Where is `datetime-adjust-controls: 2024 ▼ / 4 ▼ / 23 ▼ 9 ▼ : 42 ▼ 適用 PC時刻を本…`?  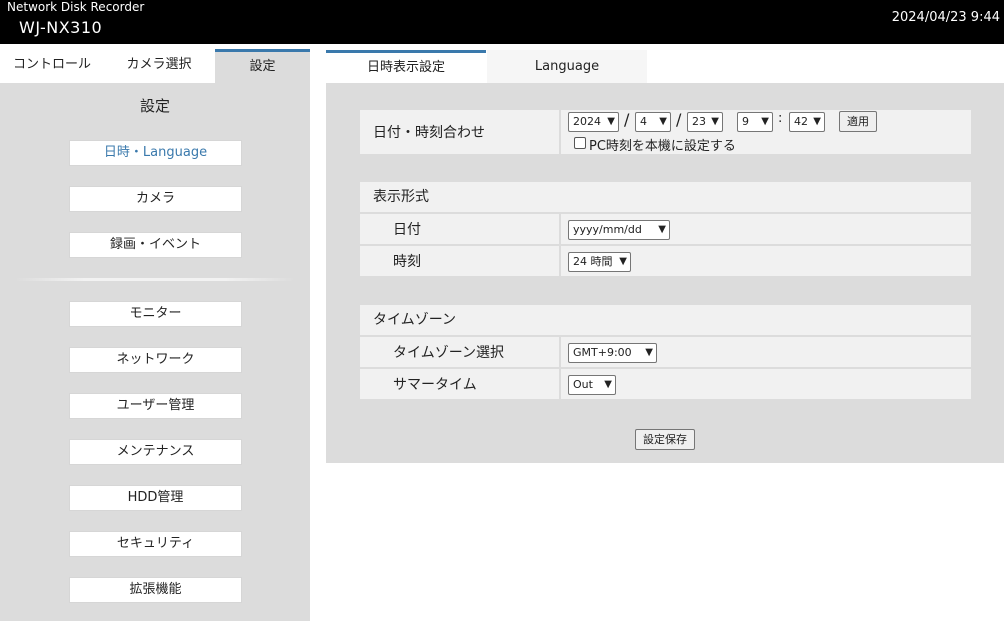
datetime-adjust-controls: 2024 ▼ / 4 ▼ / 23 ▼ 9 ▼ : 42 ▼ 適用 PC時刻を本… is located at coordinates (767, 132).